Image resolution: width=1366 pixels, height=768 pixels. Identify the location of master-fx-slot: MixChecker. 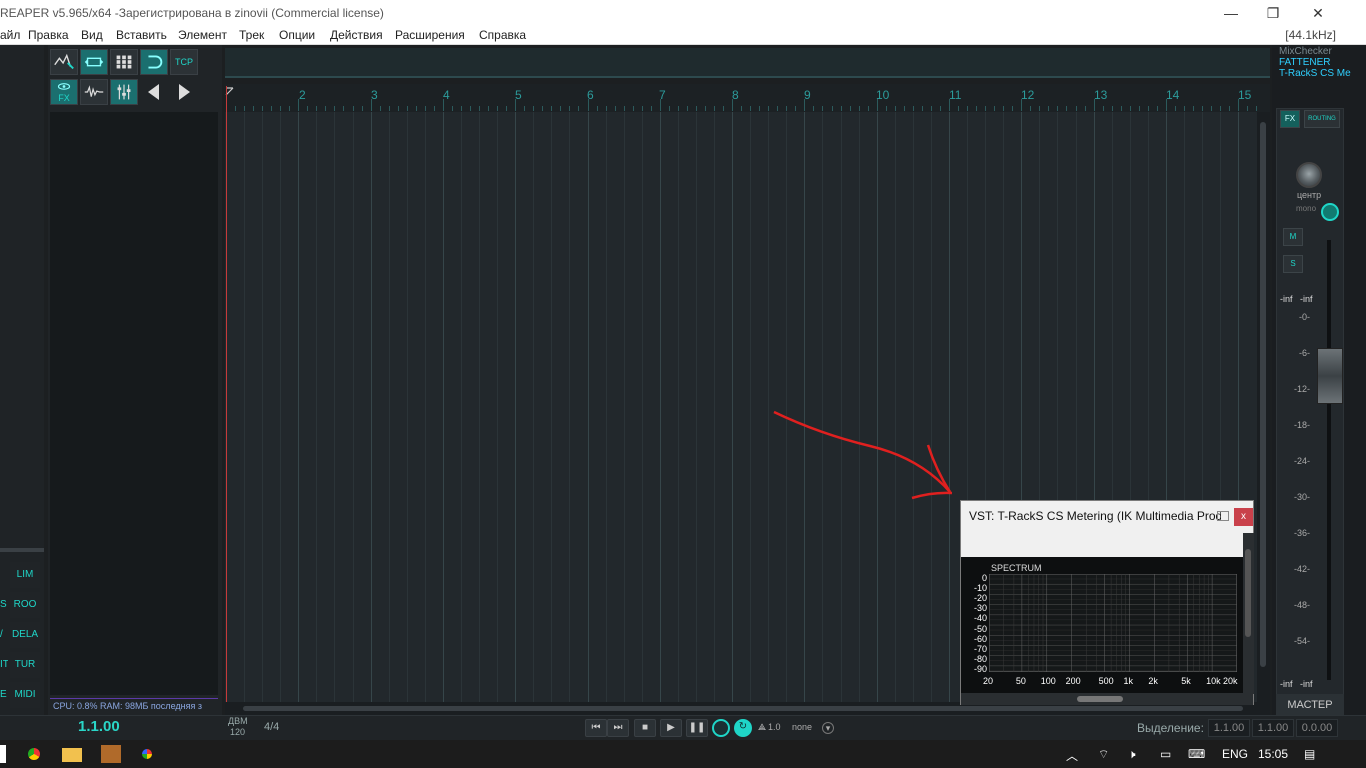
(1305, 51).